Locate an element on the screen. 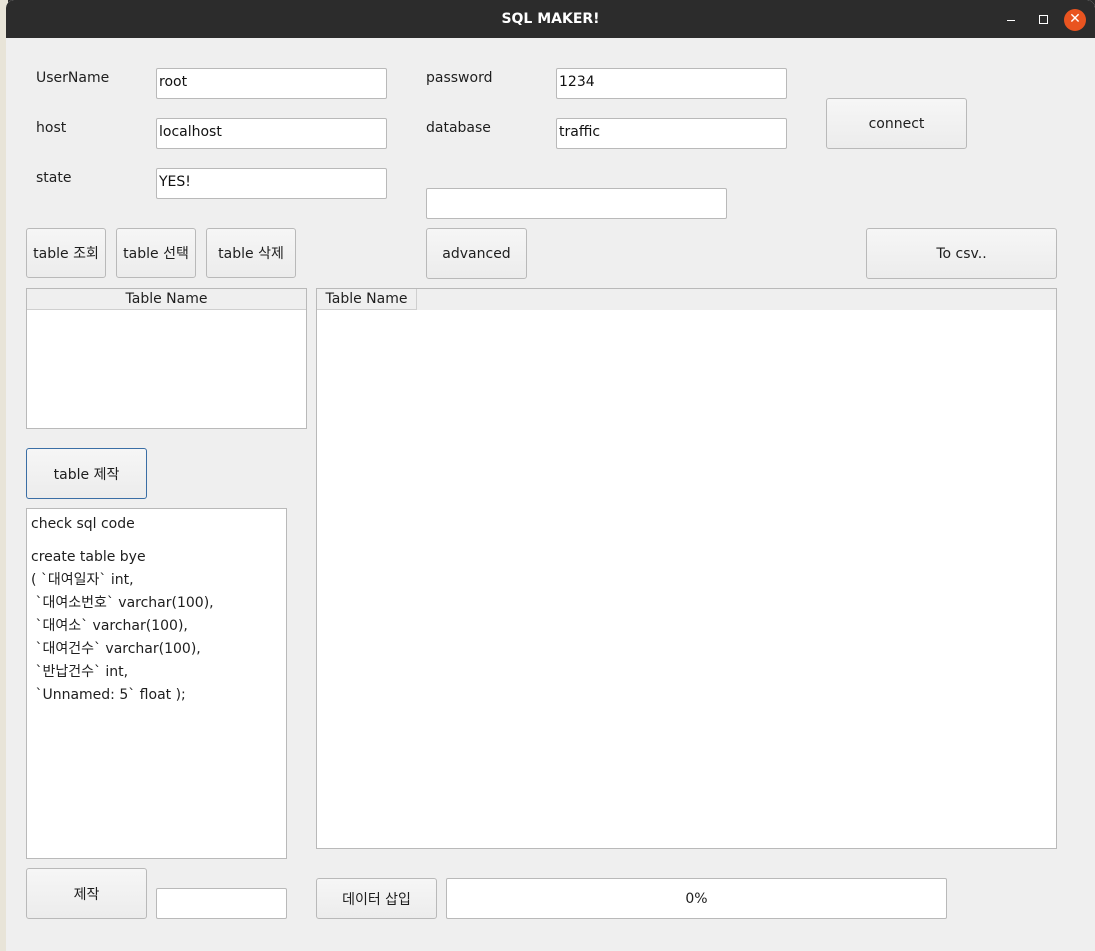 This screenshot has width=1095, height=951. to-csv-button: To csv.. is located at coordinates (961, 253).